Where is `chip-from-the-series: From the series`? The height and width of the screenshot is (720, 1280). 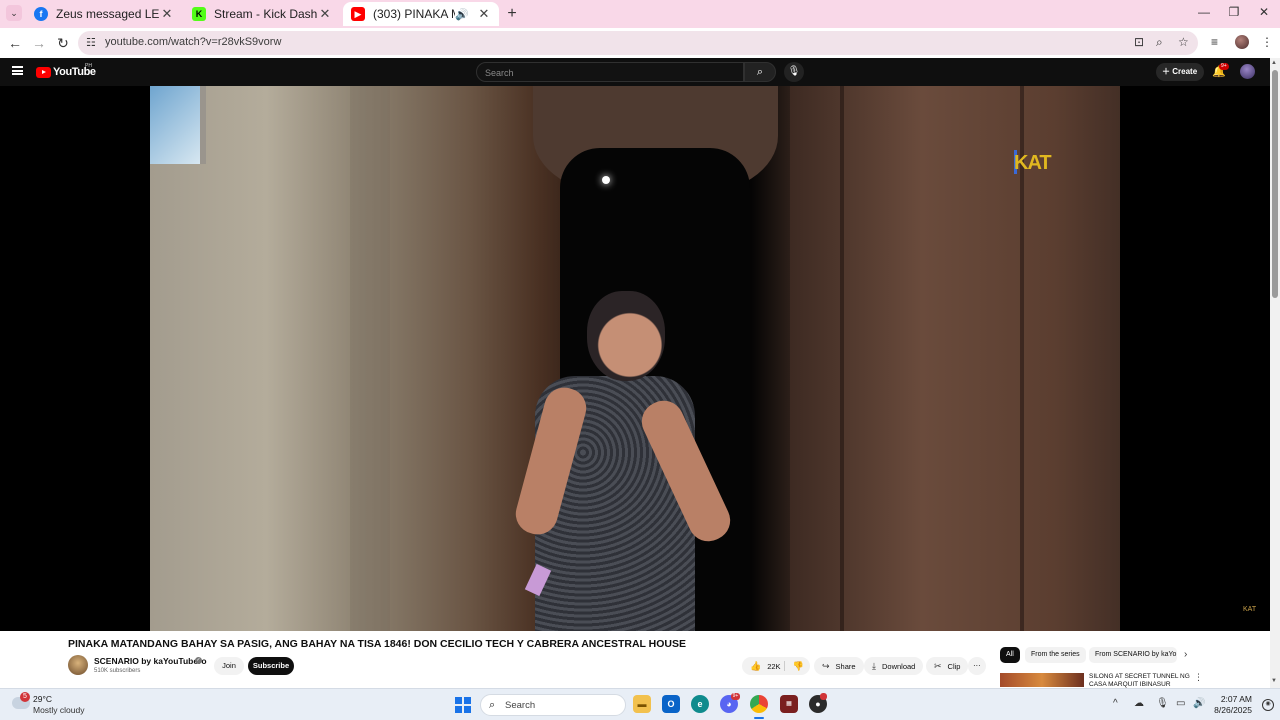 chip-from-the-series: From the series is located at coordinates (1055, 655).